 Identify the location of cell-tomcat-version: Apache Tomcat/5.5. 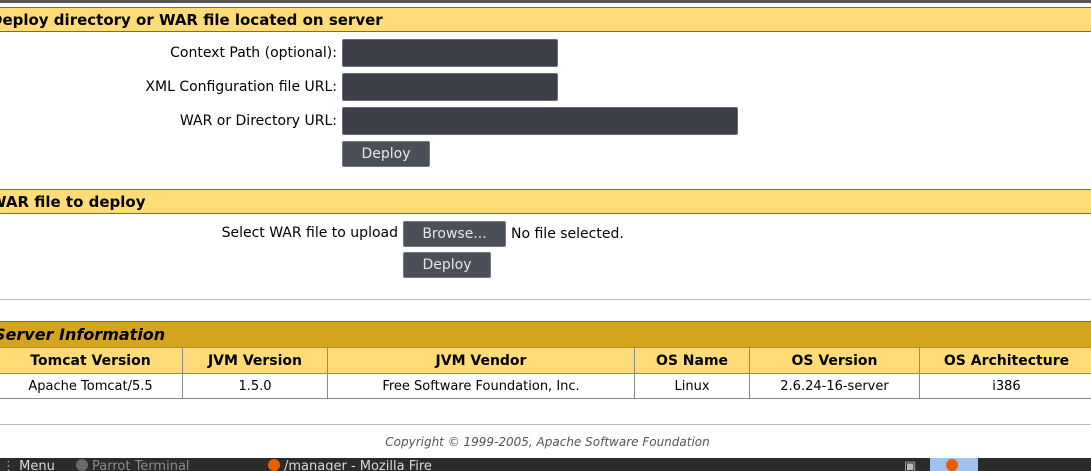
(91, 386).